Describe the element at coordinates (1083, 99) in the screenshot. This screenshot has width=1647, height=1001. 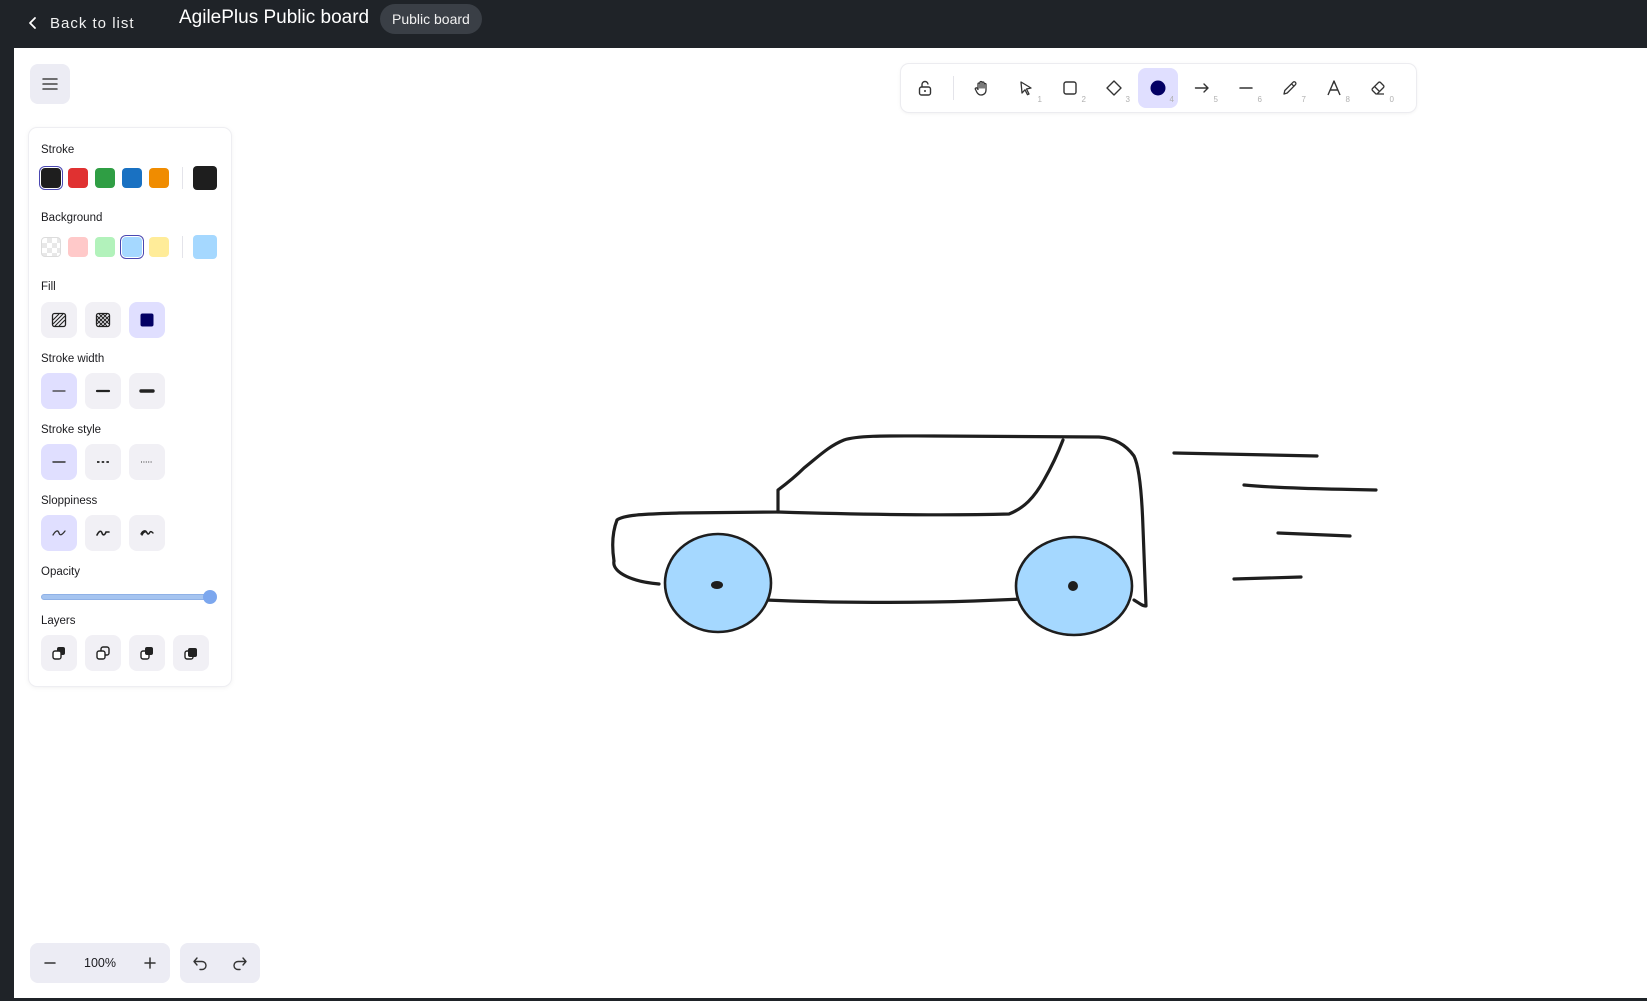
I see `shortcut-key: 2` at that location.